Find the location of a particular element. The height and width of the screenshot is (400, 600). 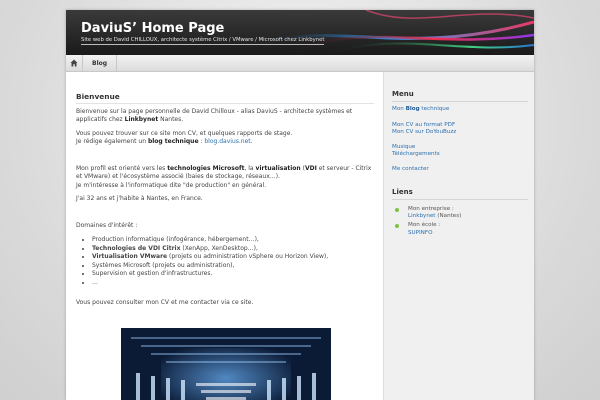

link-item-school: Mon école : SUPINFO is located at coordinates (462, 229).